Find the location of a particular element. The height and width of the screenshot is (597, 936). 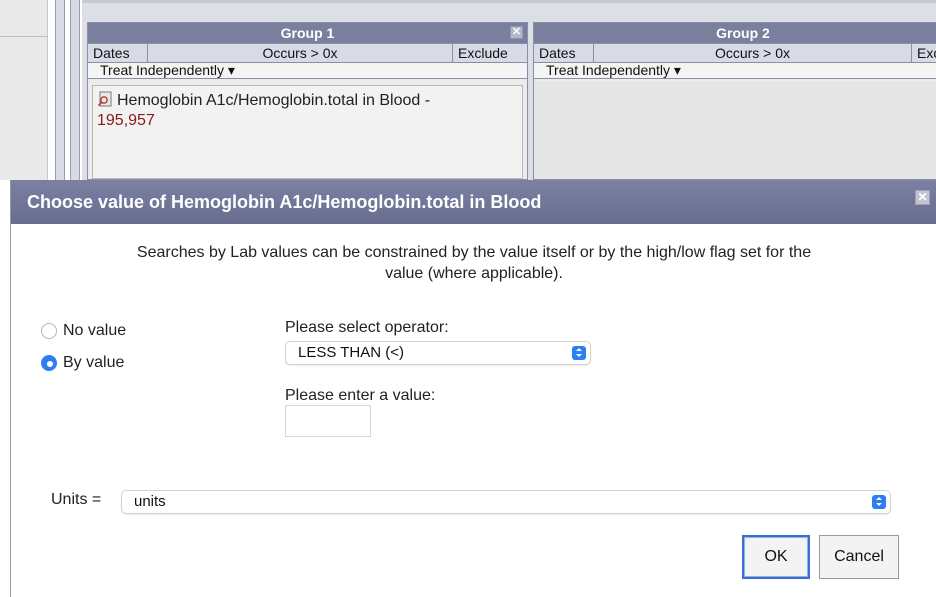

left-panel is located at coordinates (24, 90).